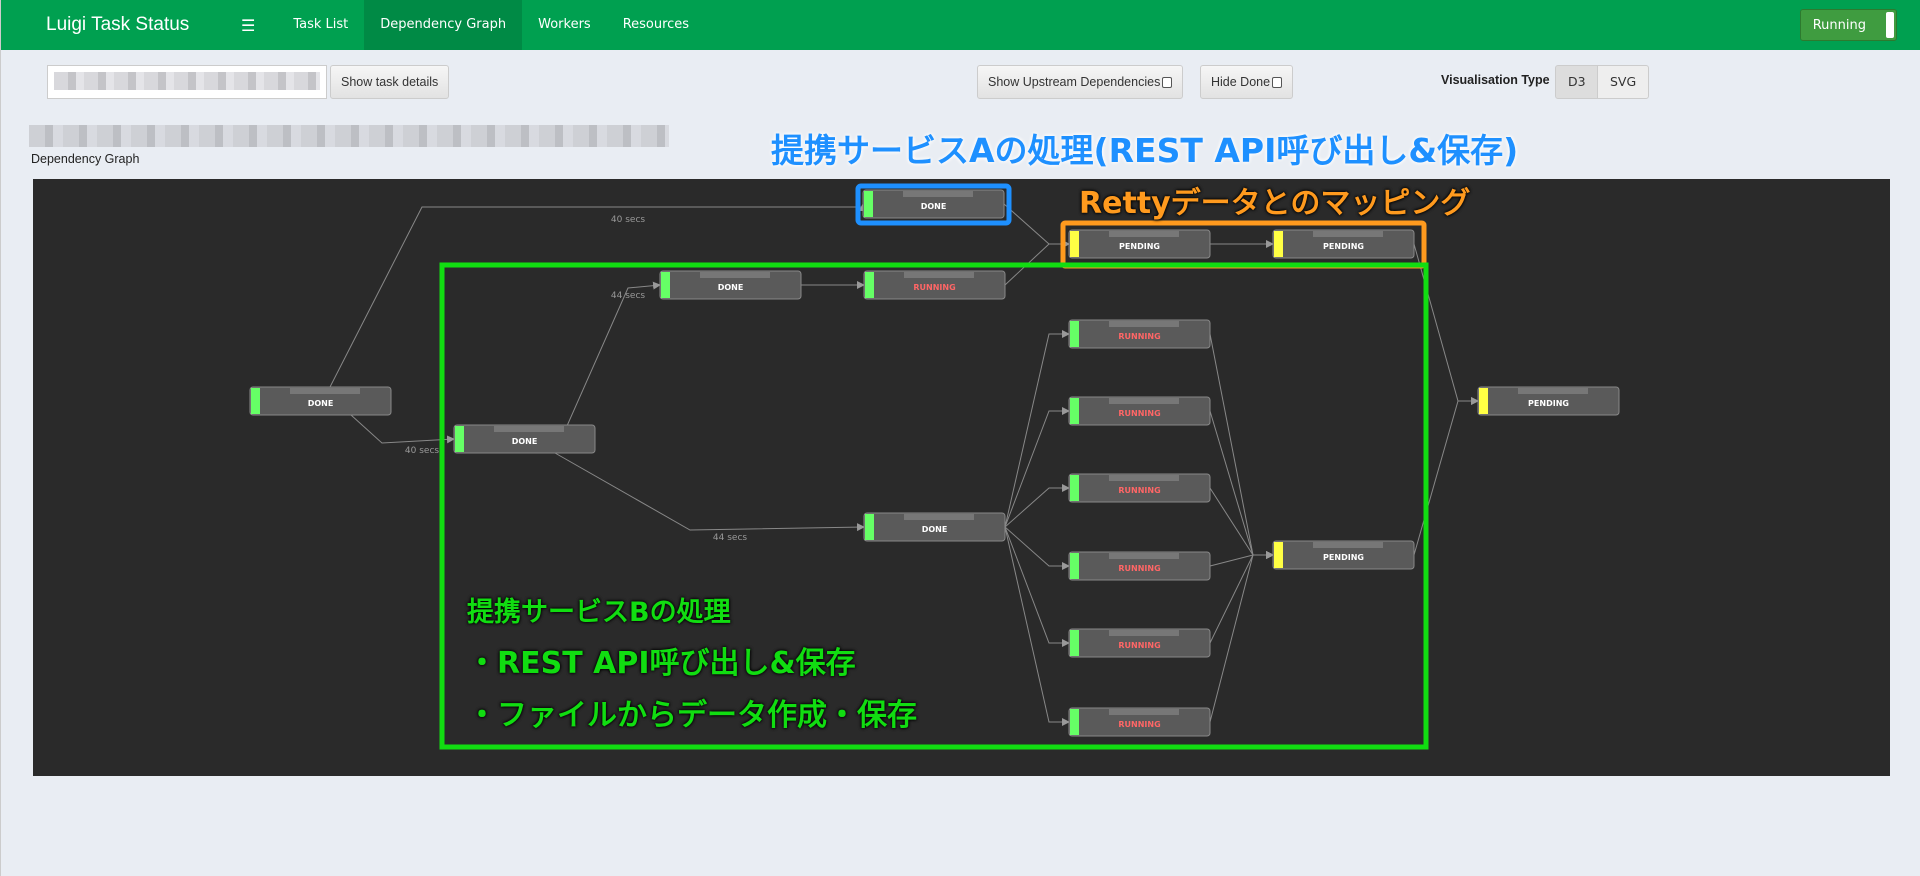 The width and height of the screenshot is (1920, 876). I want to click on annotation-retty-mapping: Rettyデータとのマッピング, so click(1275, 203).